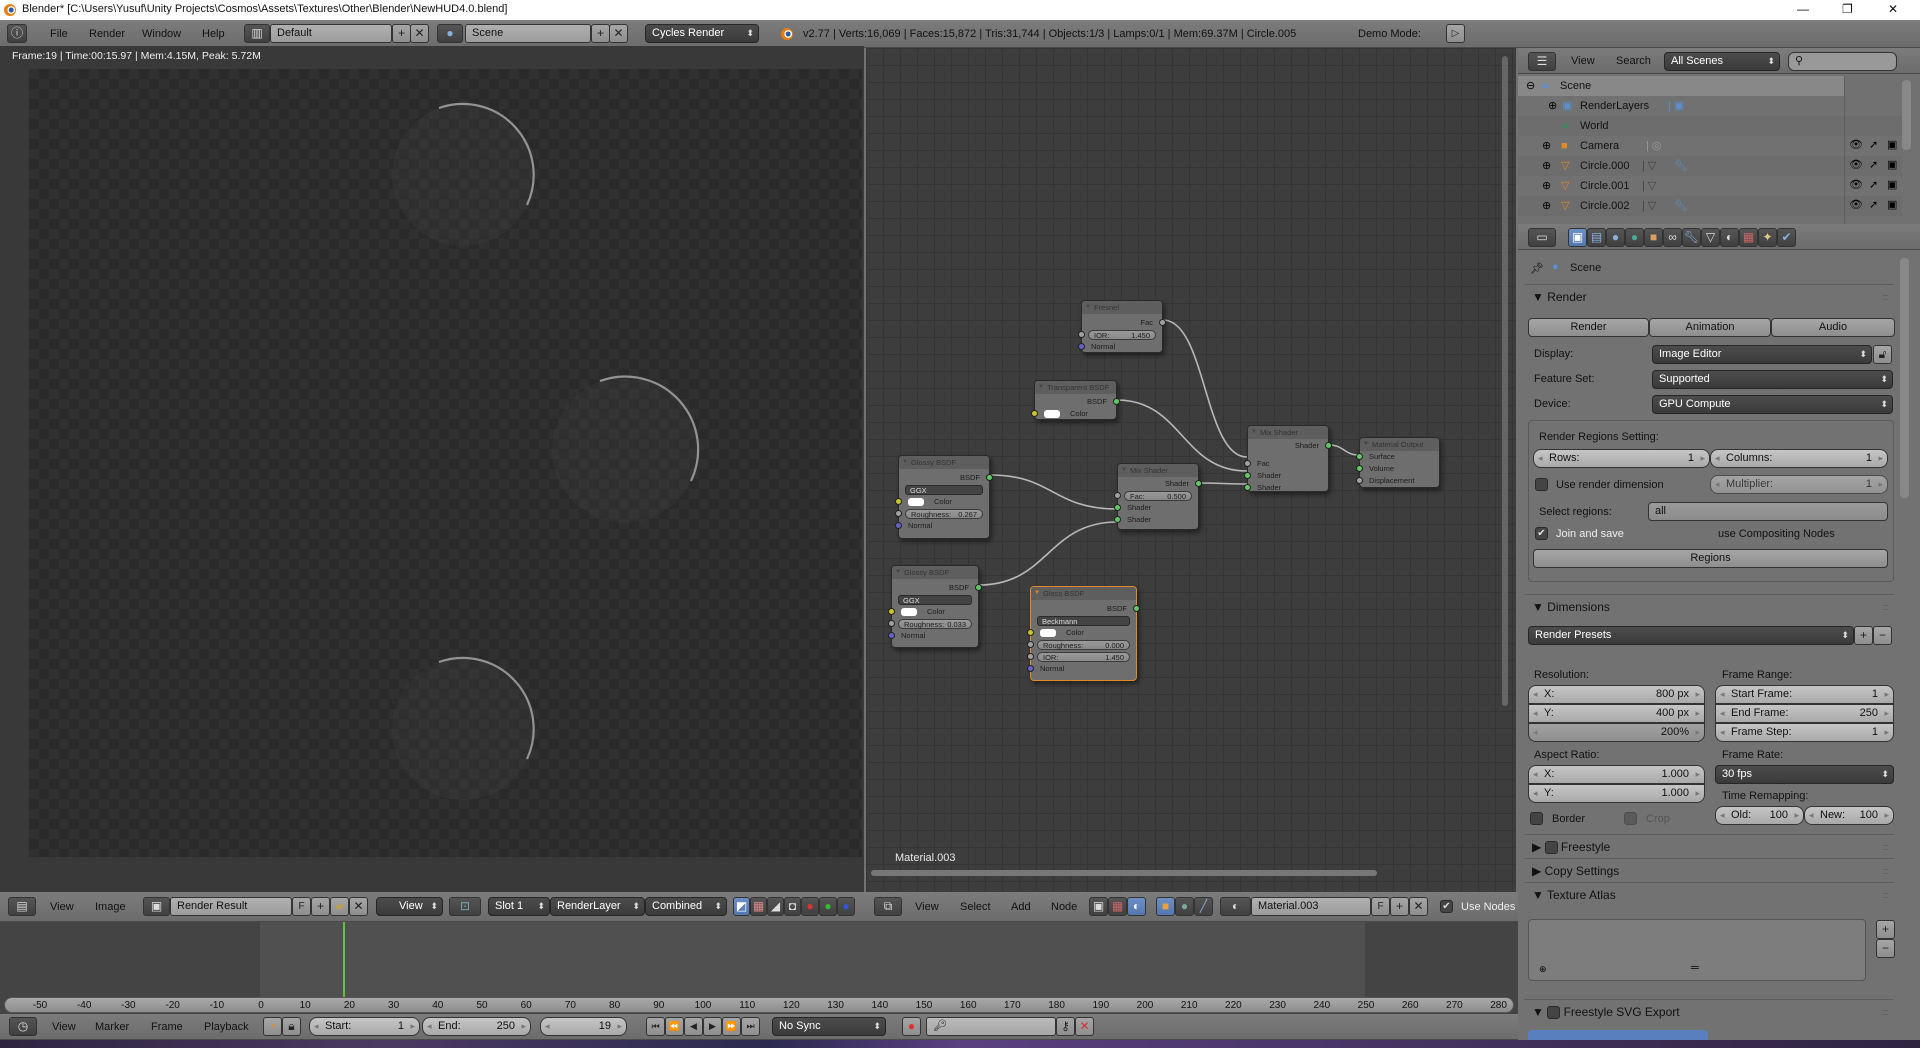 The height and width of the screenshot is (1048, 1920). Describe the element at coordinates (339, 906) in the screenshot. I see `open-image-icon: ▰` at that location.